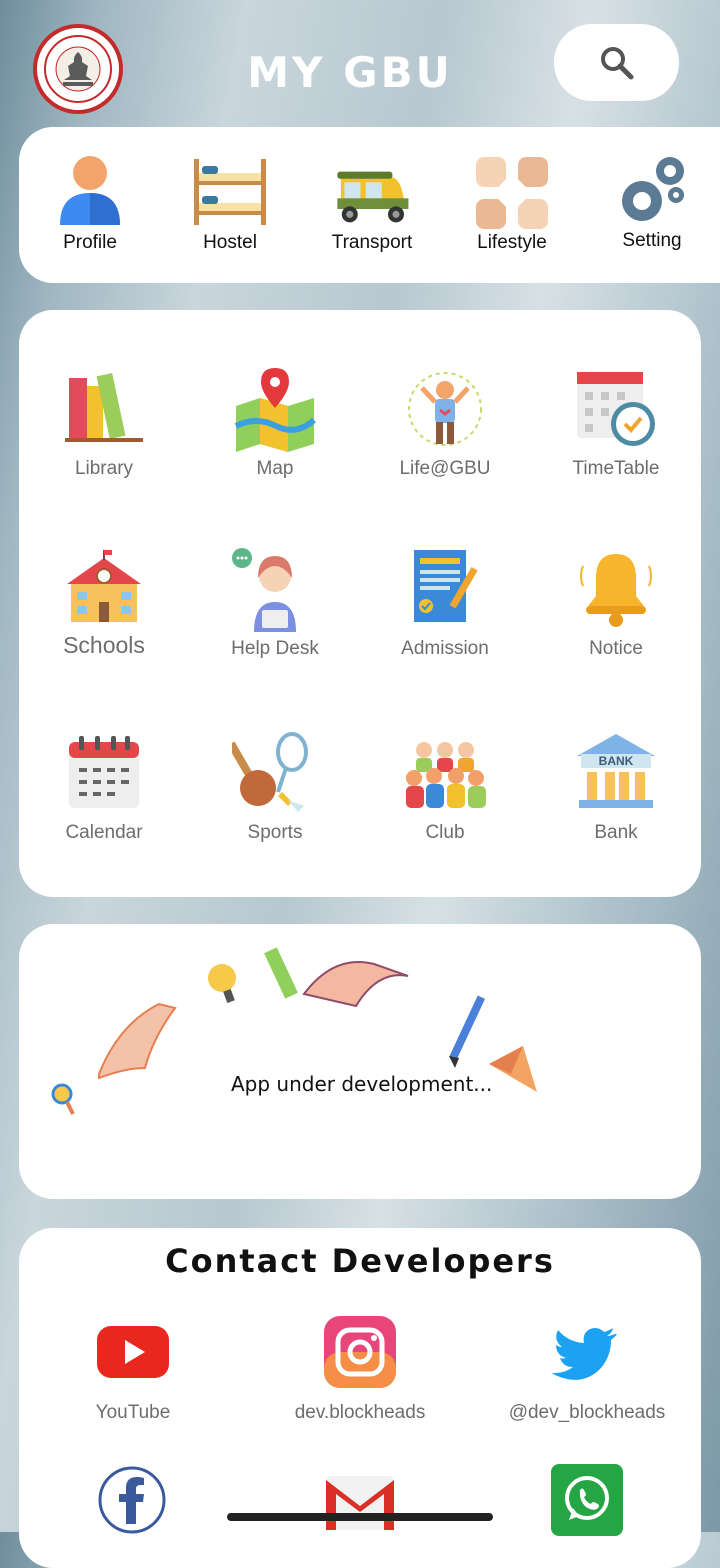 This screenshot has height=1568, width=720. I want to click on form-pen-icon, so click(446, 586).